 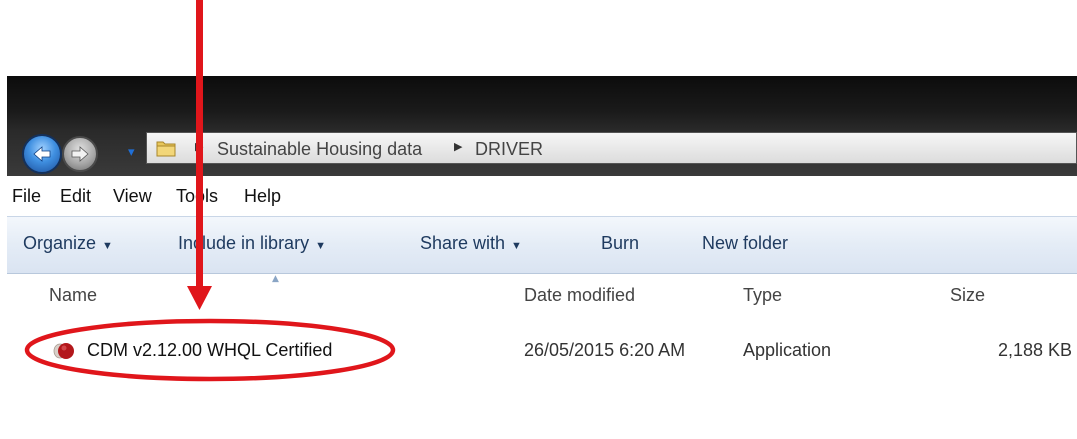 What do you see at coordinates (275, 279) in the screenshot?
I see `sort-ascending-icon: ▲` at bounding box center [275, 279].